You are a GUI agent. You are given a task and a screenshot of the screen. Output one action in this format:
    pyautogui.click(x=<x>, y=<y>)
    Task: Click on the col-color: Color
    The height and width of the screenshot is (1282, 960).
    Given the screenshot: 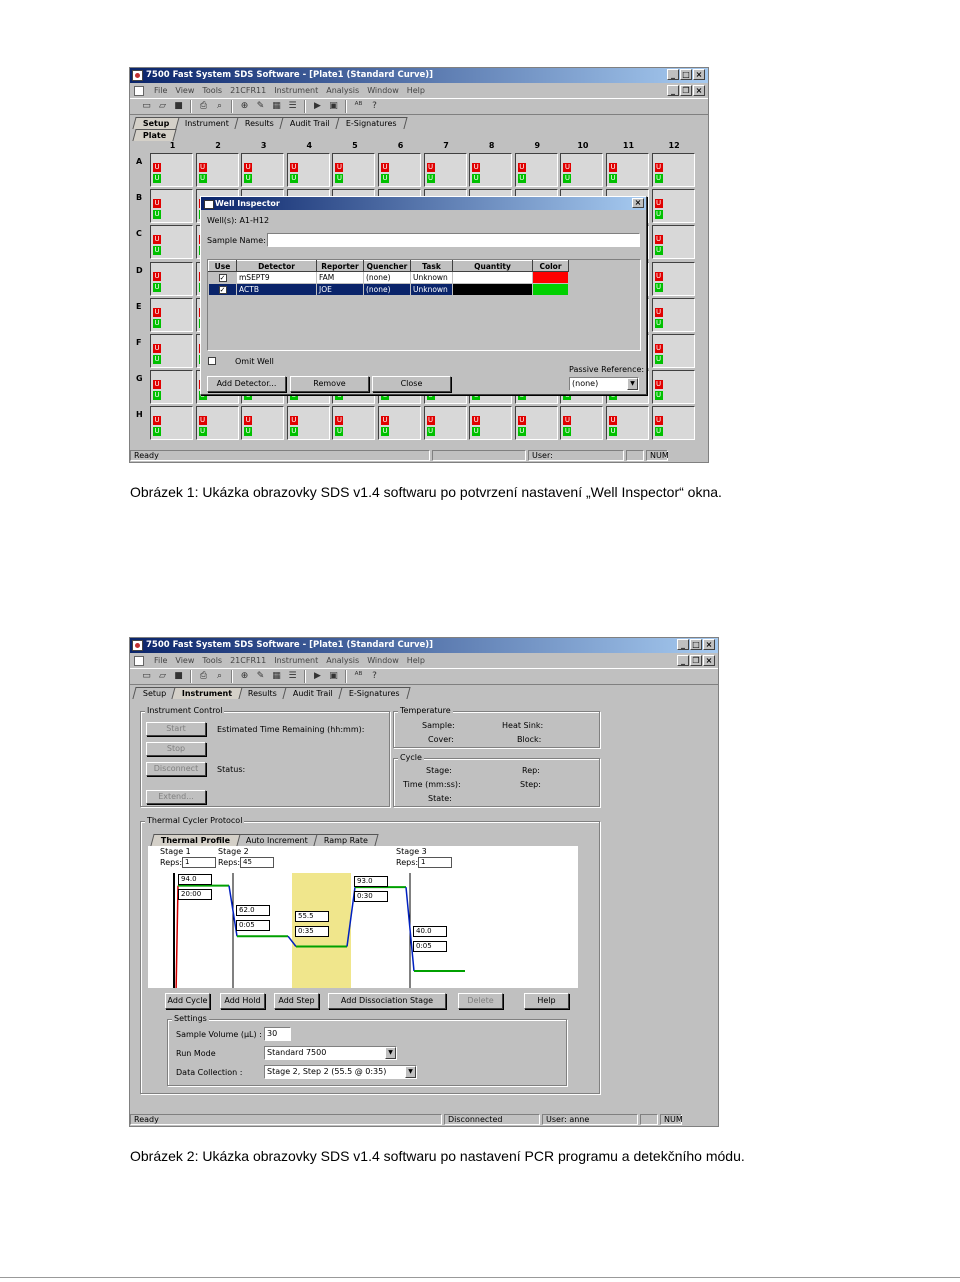 What is the action you would take?
    pyautogui.click(x=550, y=266)
    